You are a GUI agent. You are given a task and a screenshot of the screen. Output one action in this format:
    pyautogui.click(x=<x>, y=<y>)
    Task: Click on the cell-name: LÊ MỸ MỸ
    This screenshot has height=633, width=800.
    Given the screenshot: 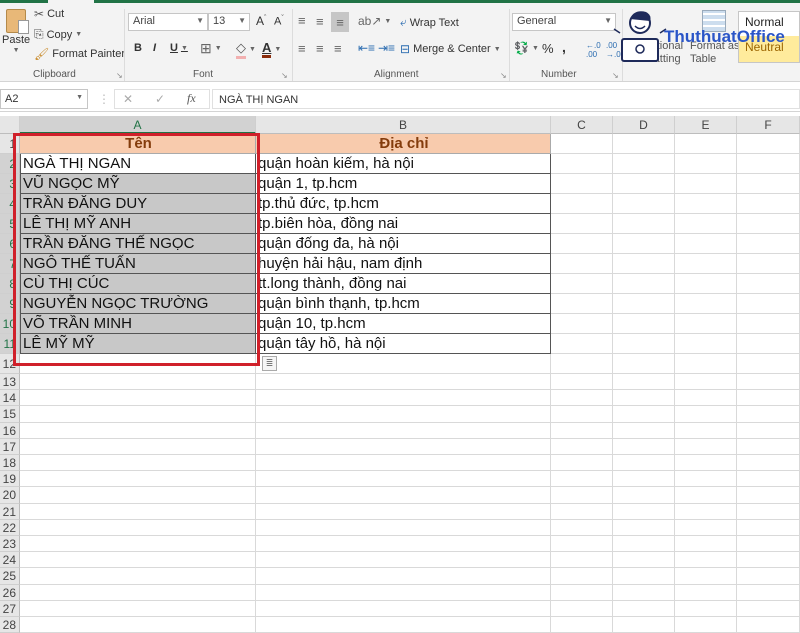 What is the action you would take?
    pyautogui.click(x=138, y=344)
    